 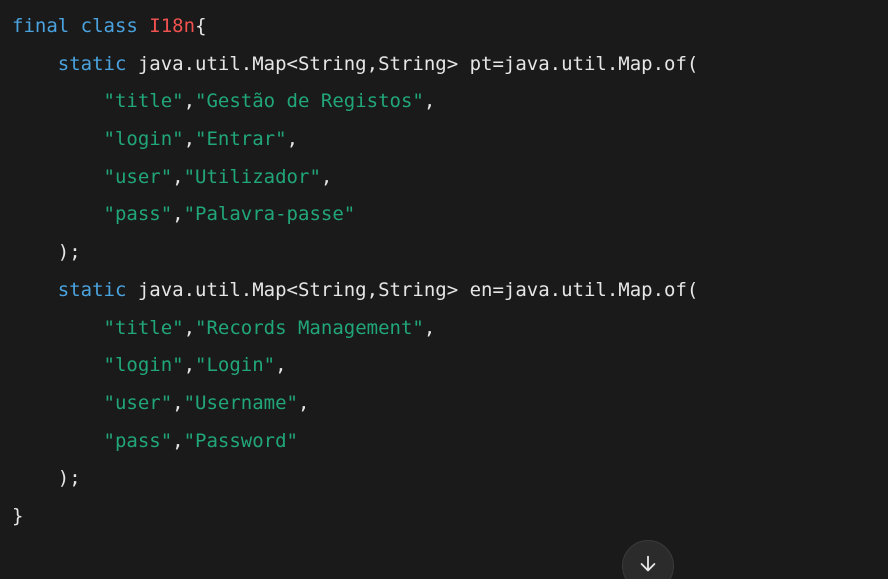 What do you see at coordinates (450, 517) in the screenshot?
I see `code-line: }` at bounding box center [450, 517].